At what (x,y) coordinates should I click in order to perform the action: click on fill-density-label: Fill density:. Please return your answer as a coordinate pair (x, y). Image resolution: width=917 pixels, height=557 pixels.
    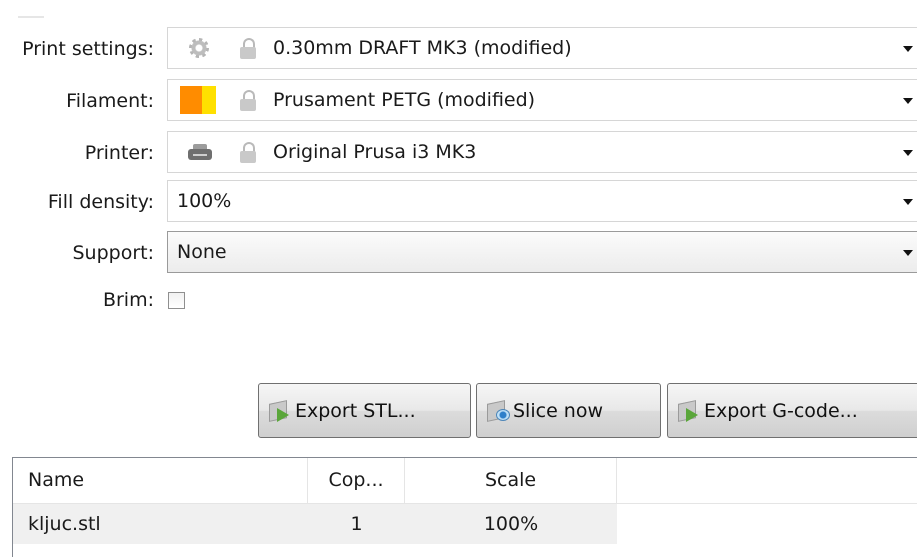
    Looking at the image, I should click on (100, 202).